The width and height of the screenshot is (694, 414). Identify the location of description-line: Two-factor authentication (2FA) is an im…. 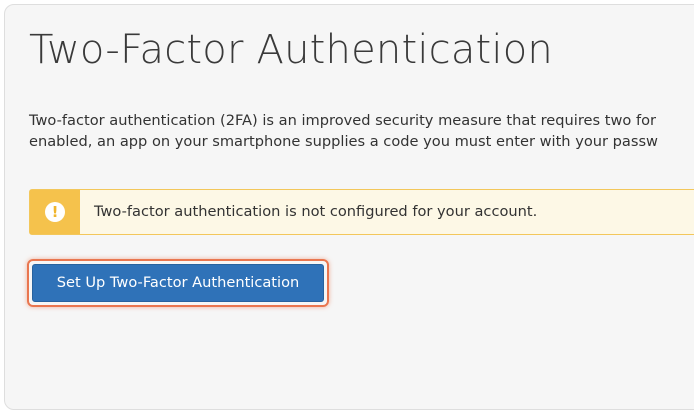
(343, 120).